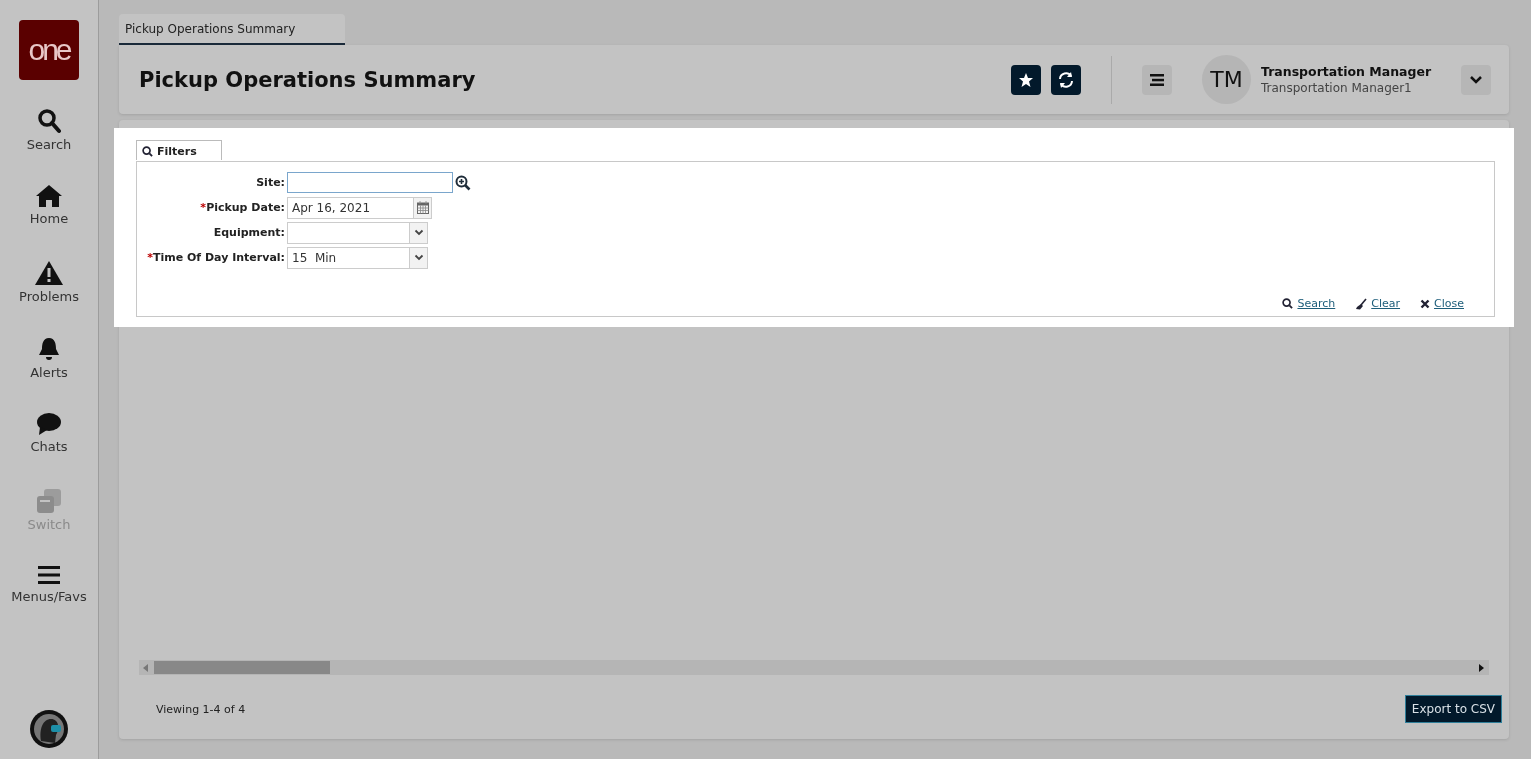  I want to click on field-label: Site:, so click(270, 182).